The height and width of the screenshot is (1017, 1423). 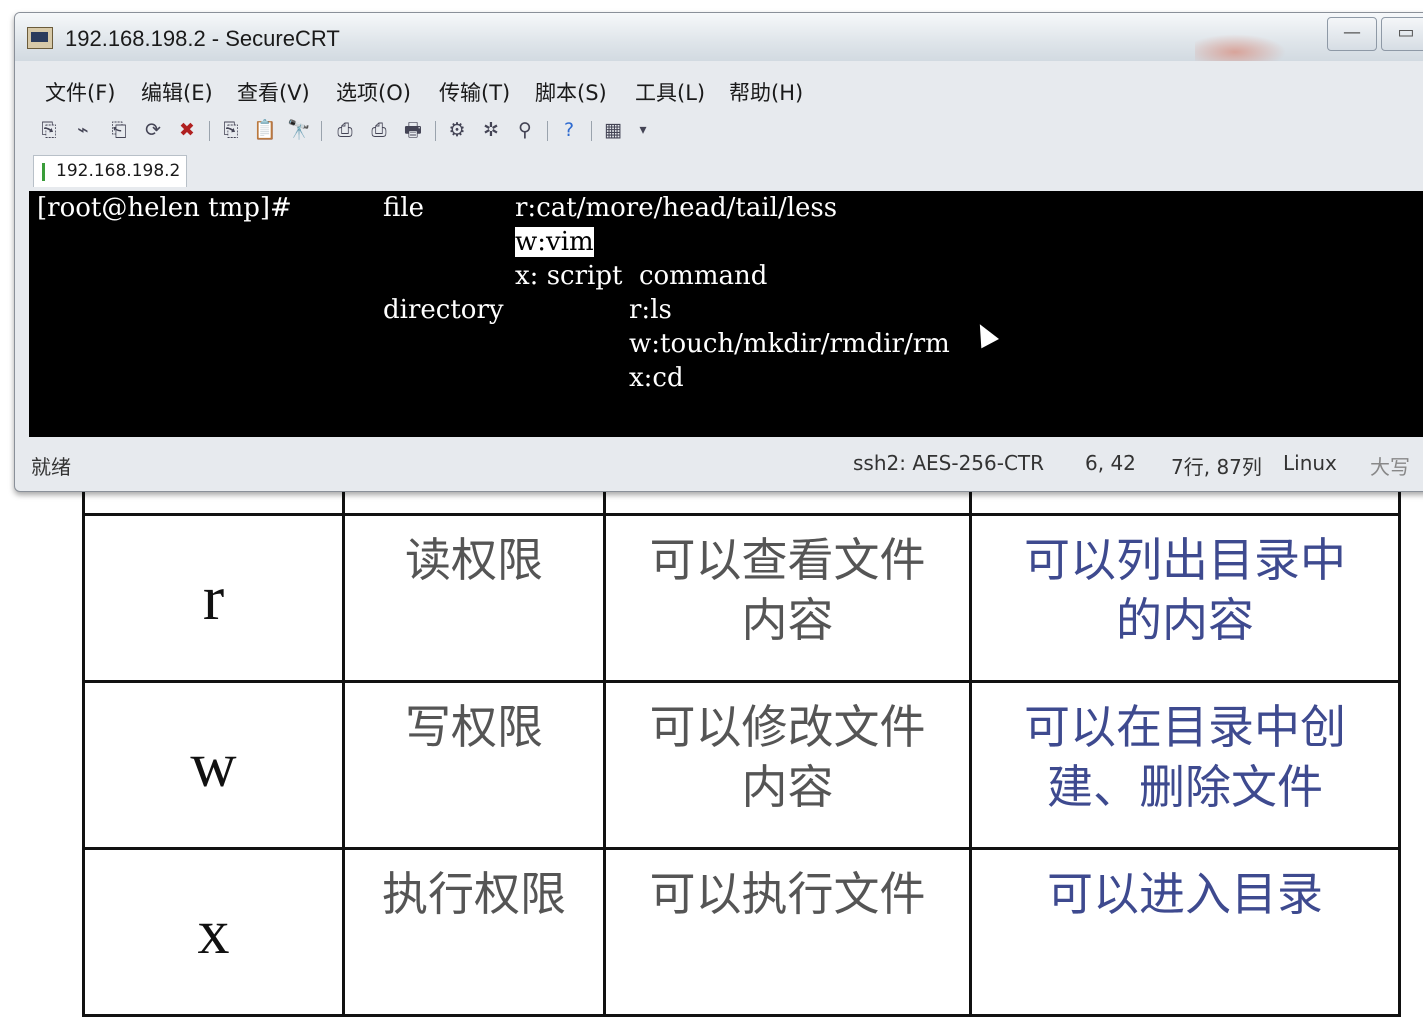 I want to click on permission-letter: w, so click(x=213, y=765).